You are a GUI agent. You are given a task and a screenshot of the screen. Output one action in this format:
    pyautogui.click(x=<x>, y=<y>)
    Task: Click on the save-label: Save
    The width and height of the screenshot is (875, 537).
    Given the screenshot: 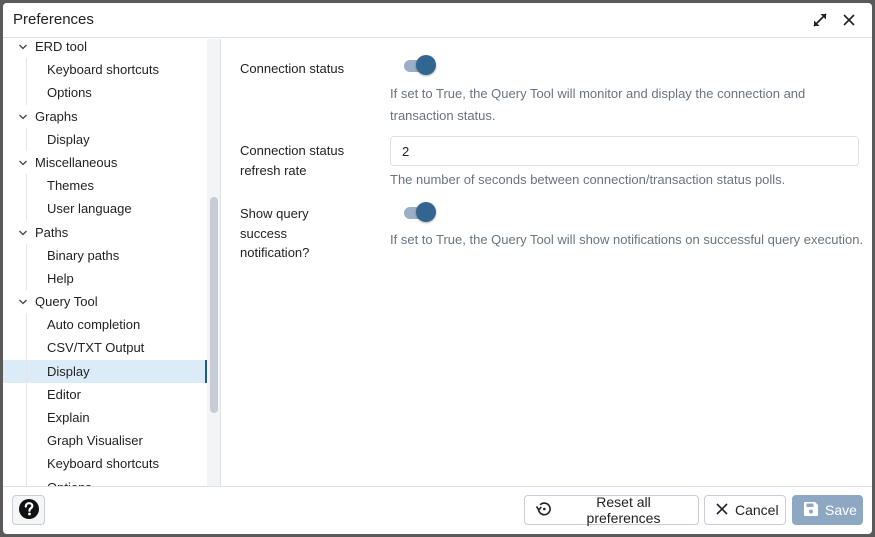 What is the action you would take?
    pyautogui.click(x=841, y=510)
    